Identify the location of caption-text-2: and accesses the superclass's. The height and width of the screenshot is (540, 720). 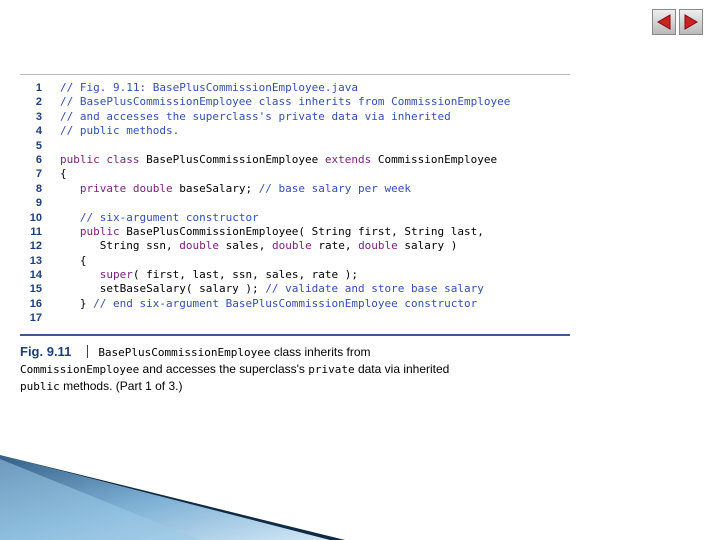
(224, 369).